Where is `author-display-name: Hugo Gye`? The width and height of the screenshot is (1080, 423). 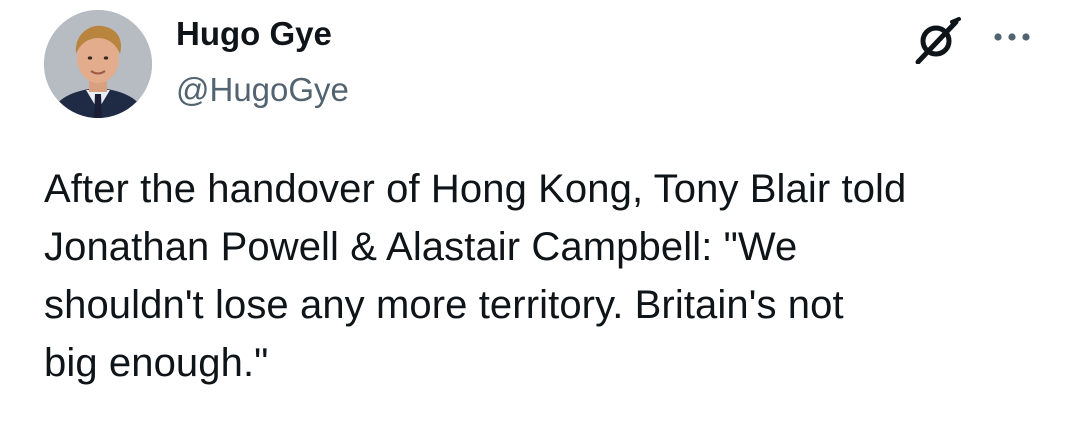 author-display-name: Hugo Gye is located at coordinates (254, 34).